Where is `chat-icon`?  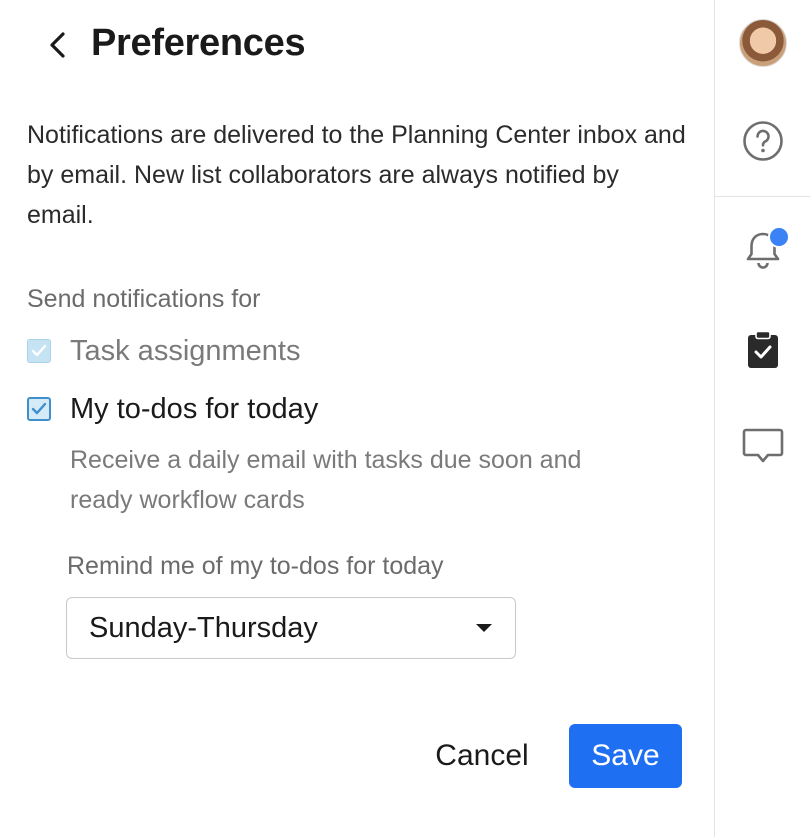 chat-icon is located at coordinates (763, 448).